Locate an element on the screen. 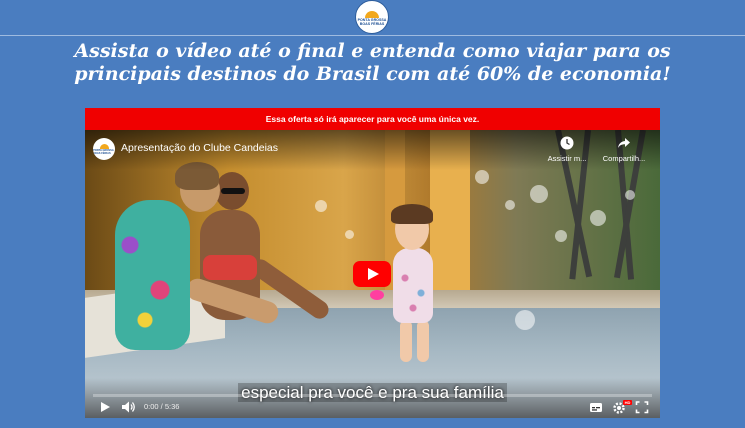  channel-avatar-text: PONTA GROSSA BOAS FÉRIAS is located at coordinates (103, 151).